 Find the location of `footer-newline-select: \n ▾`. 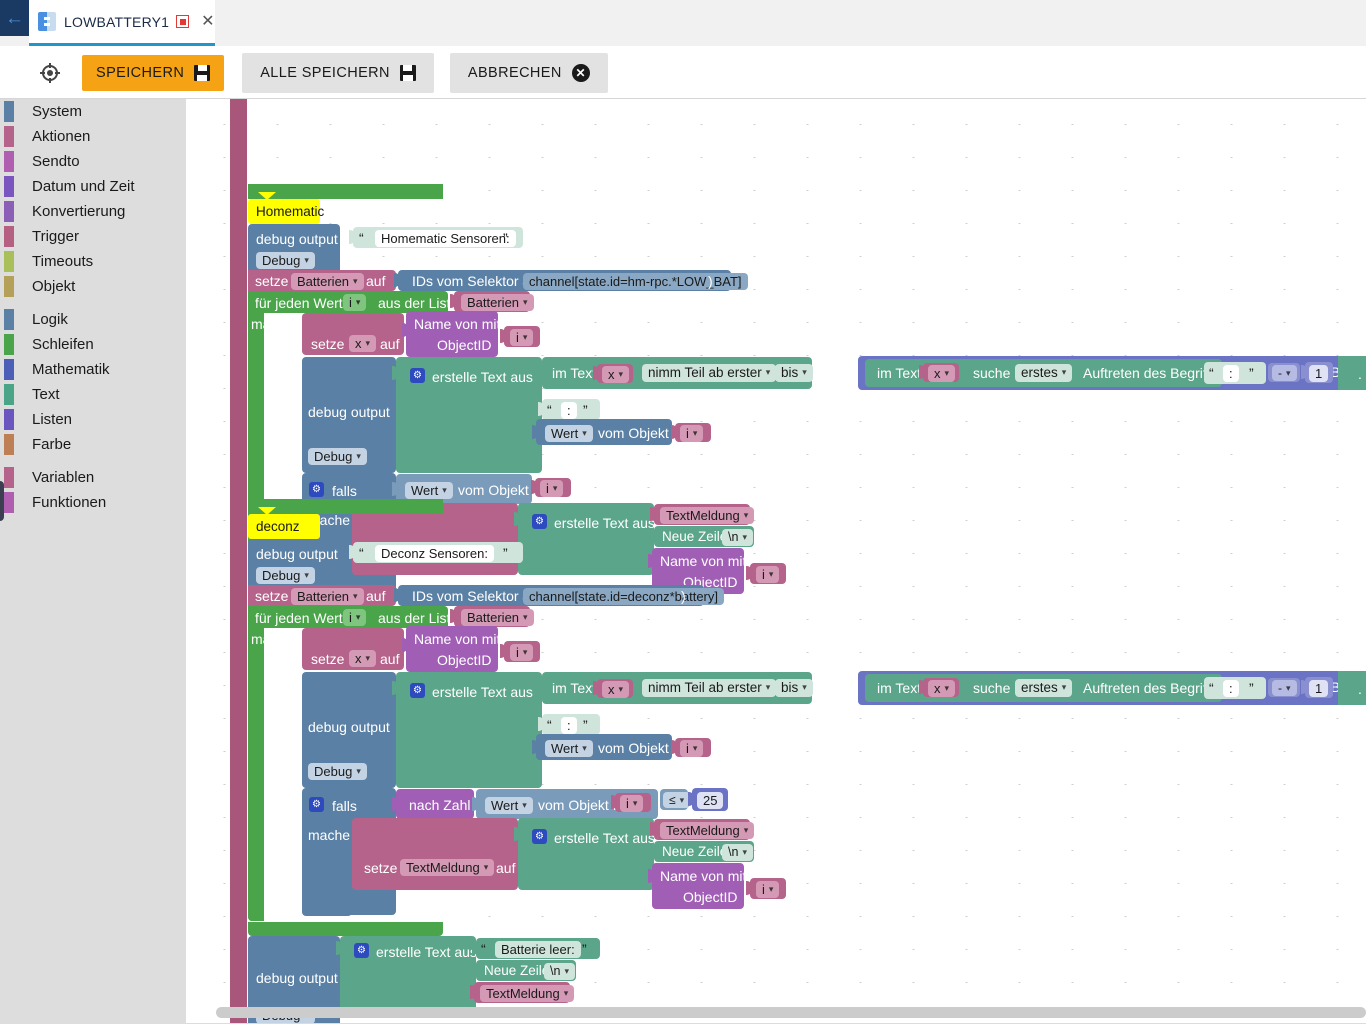

footer-newline-select: \n ▾ is located at coordinates (559, 971).